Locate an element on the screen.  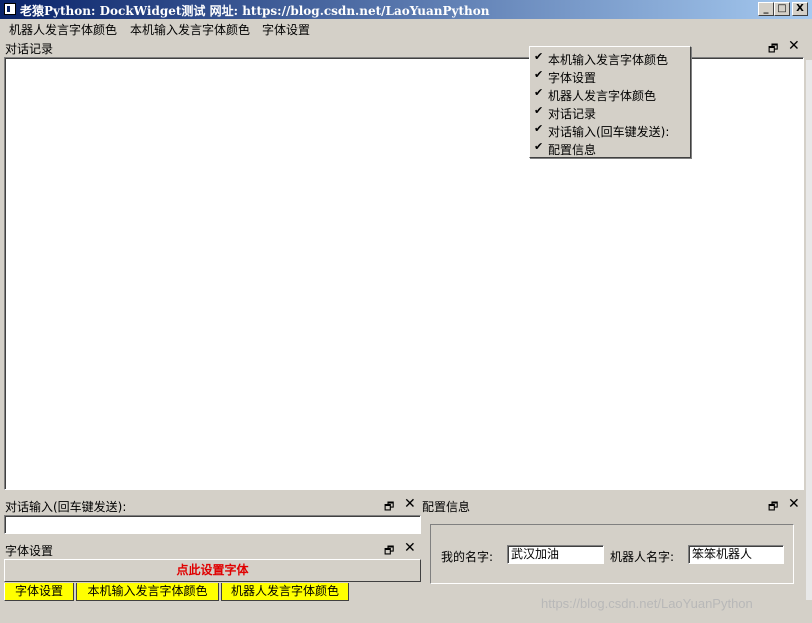
tab-font-settings: 字体设置 is located at coordinates (39, 592).